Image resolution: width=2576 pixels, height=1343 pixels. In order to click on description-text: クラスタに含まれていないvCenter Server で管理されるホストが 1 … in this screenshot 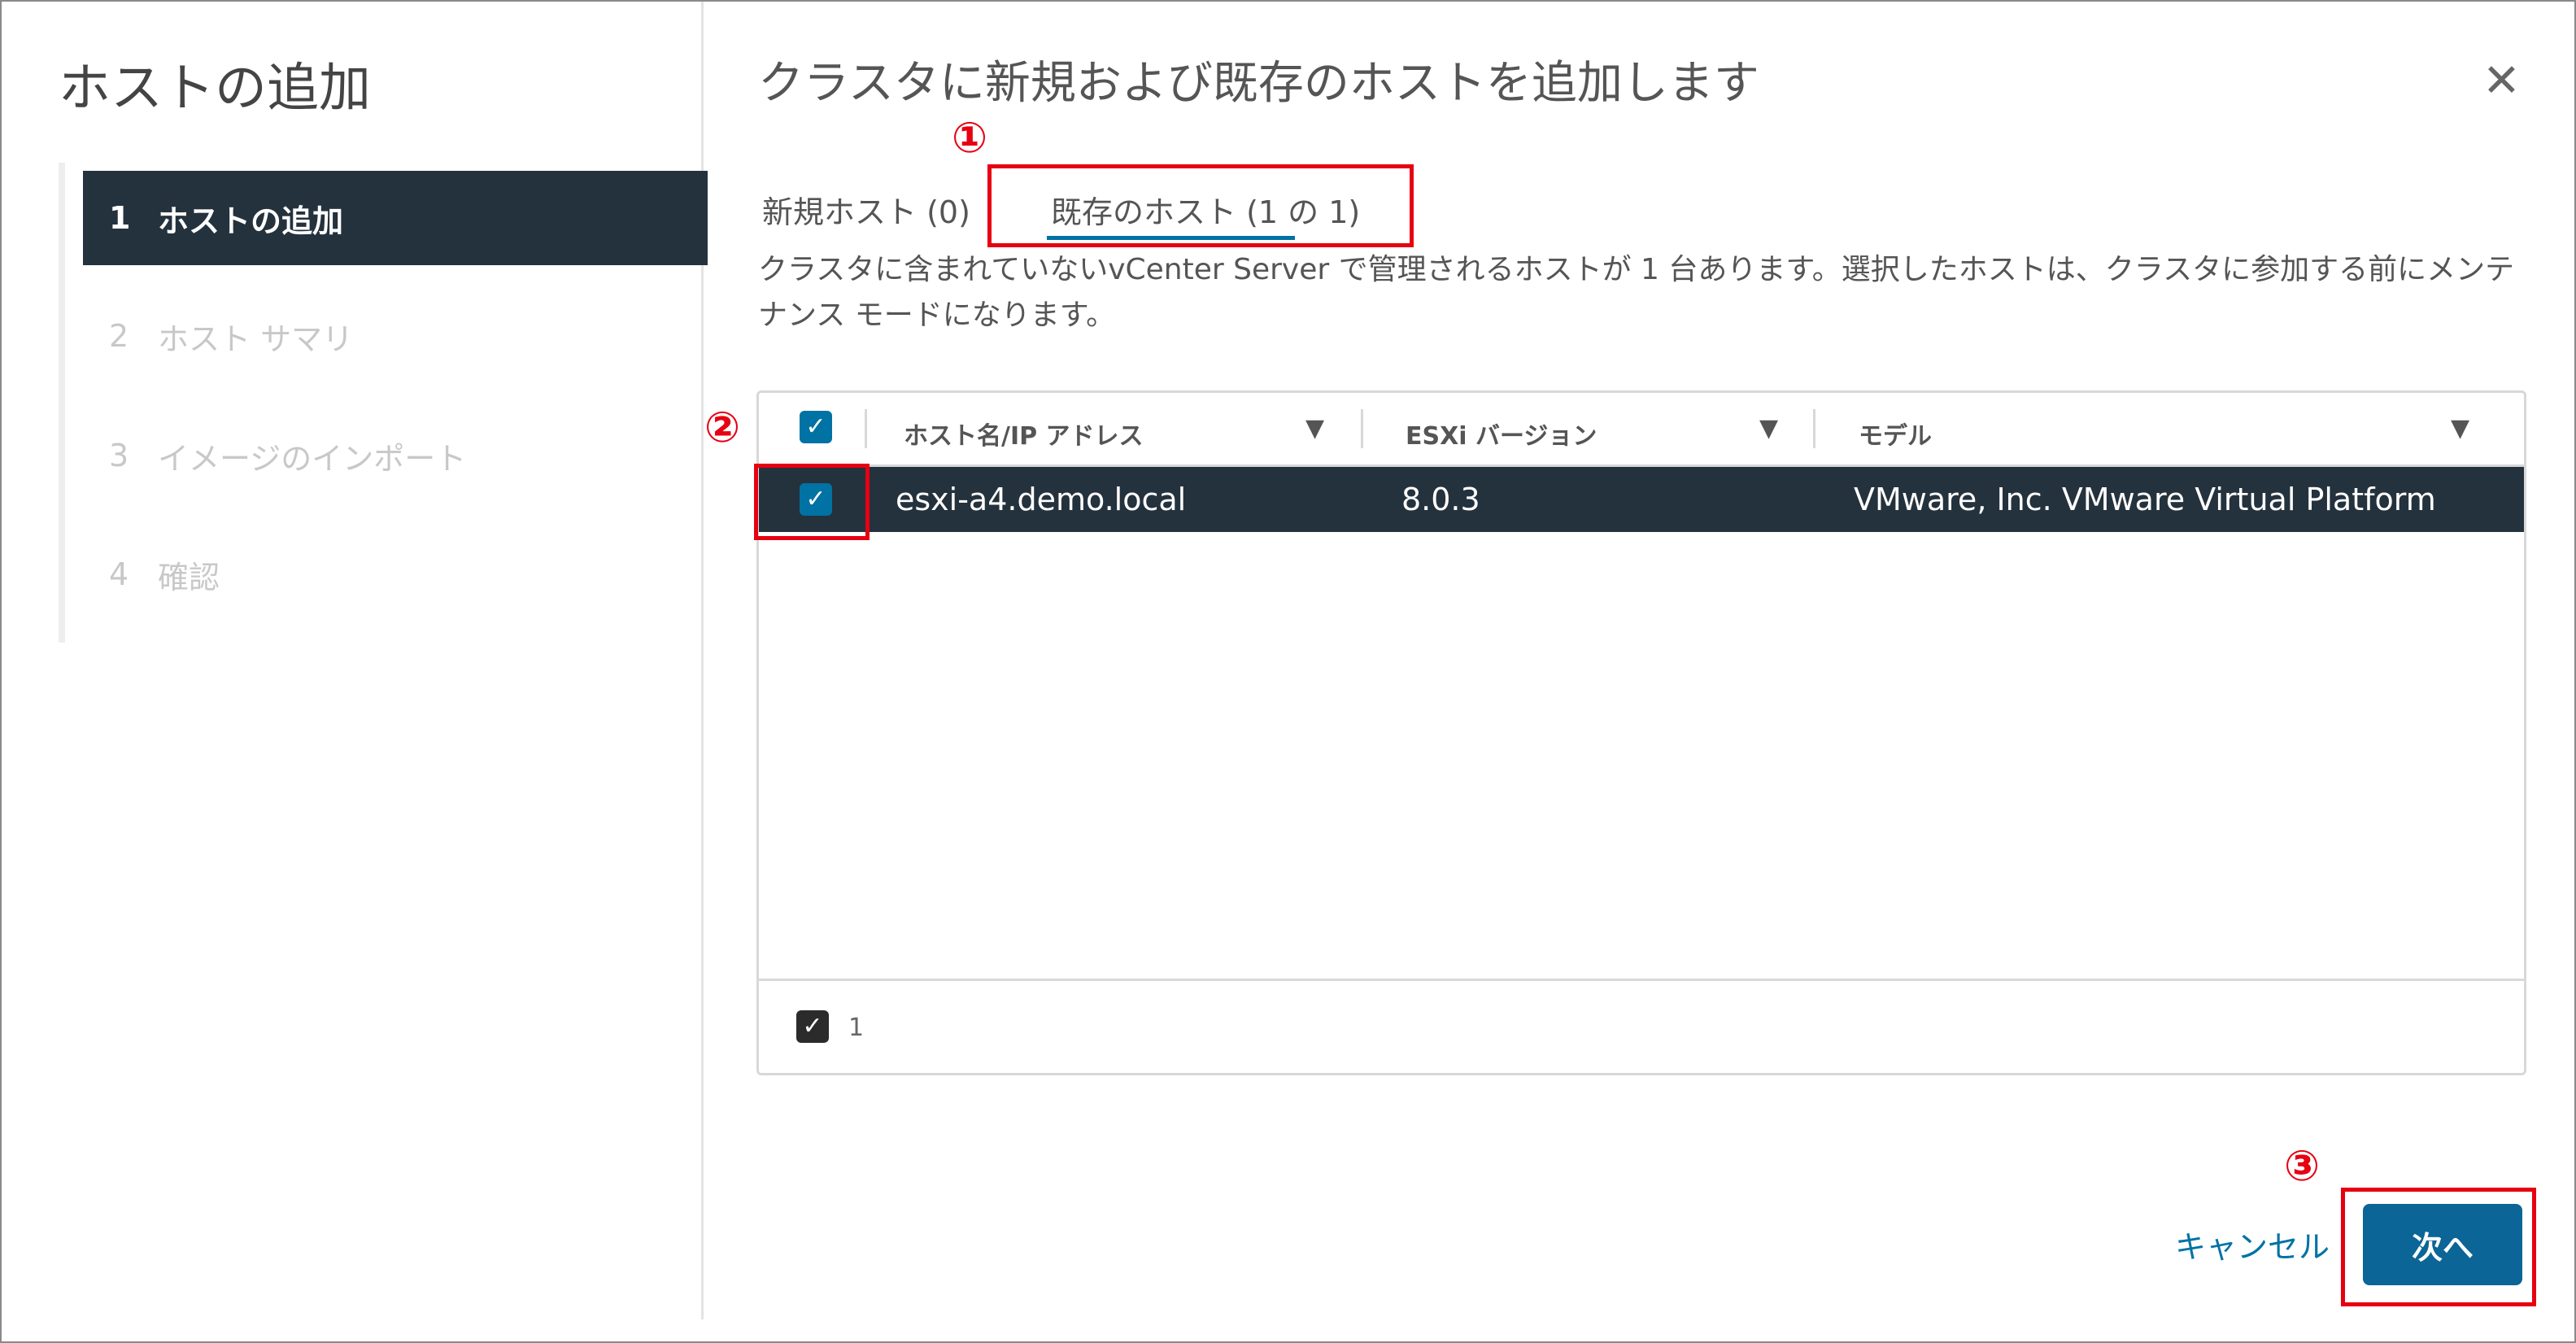, I will do `click(1636, 292)`.